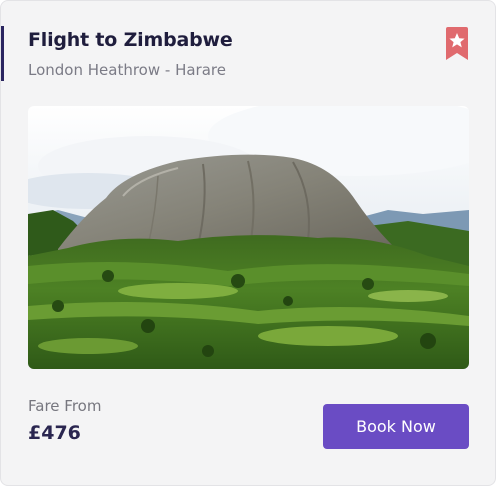 This screenshot has height=490, width=500. Describe the element at coordinates (396, 426) in the screenshot. I see `book-now-button: Book Now` at that location.